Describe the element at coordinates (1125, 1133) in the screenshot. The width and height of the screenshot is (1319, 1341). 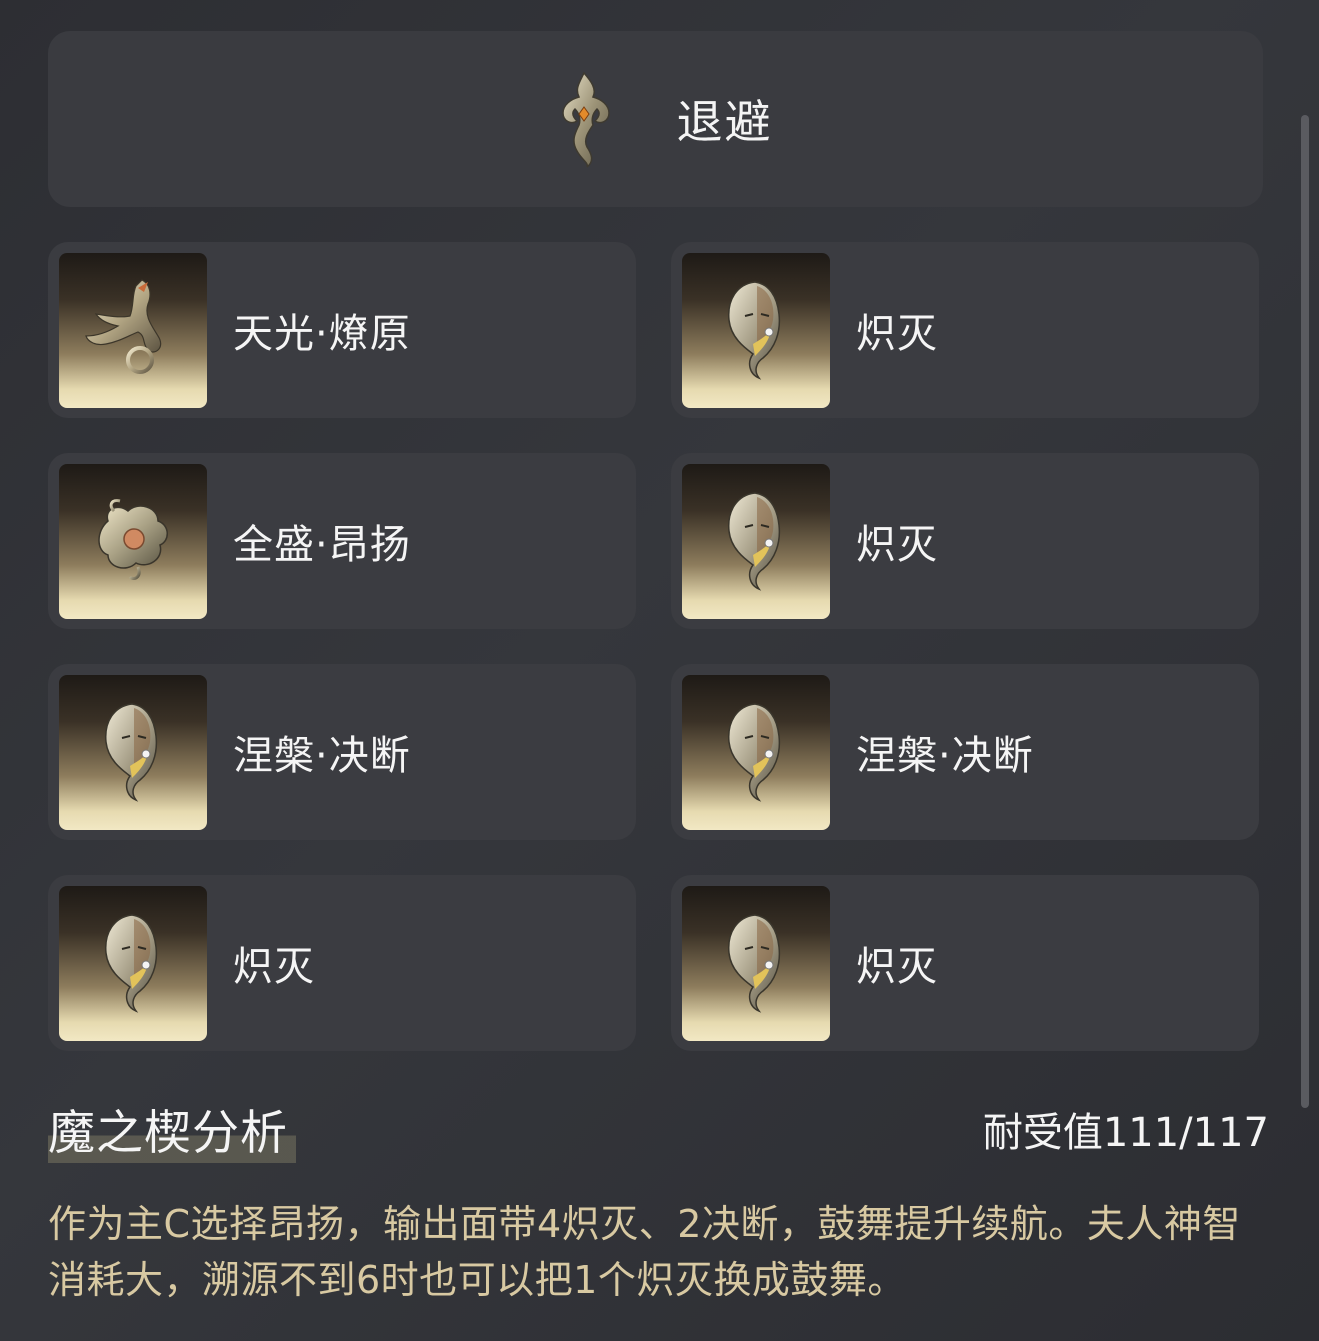
I see `tolerance-score: 耐受值111/117` at that location.